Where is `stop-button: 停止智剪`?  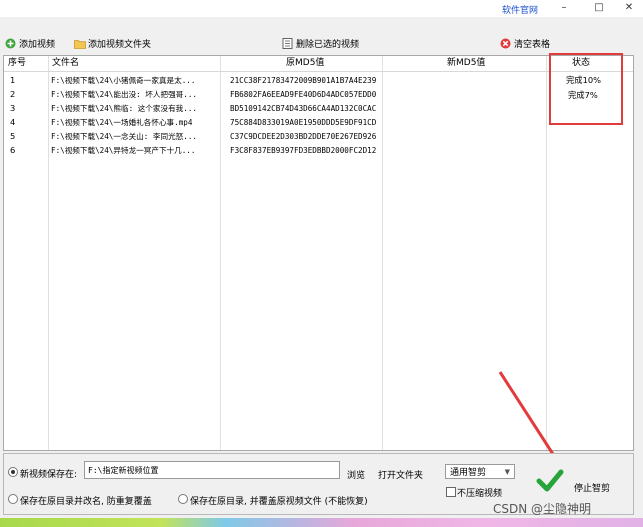
stop-button: 停止智剪 is located at coordinates (582, 481).